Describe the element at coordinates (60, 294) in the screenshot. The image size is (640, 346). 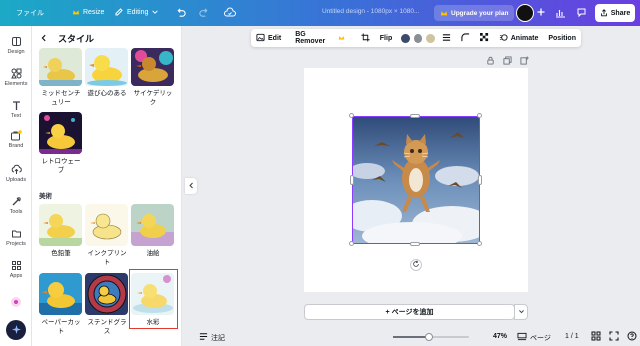
I see `style-thumb-paper-cut` at that location.